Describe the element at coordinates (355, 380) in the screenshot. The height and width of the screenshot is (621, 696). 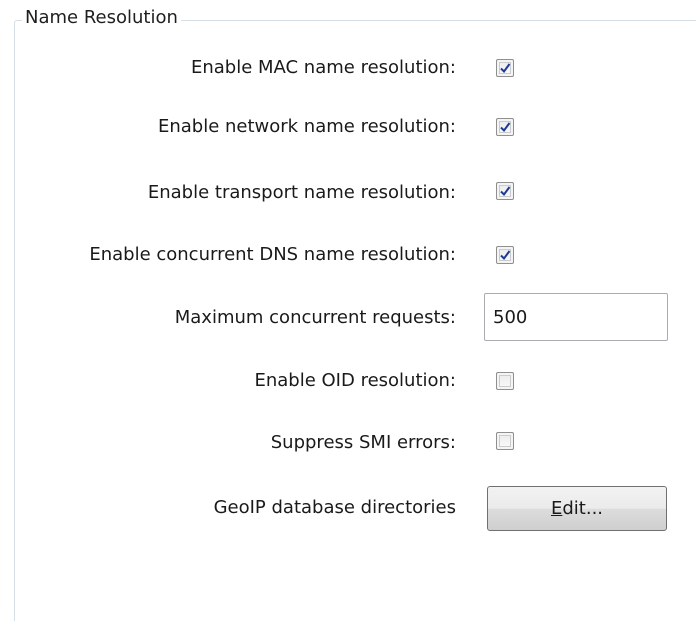
I see `oid-resolution-label: Enable OID resolution:` at that location.